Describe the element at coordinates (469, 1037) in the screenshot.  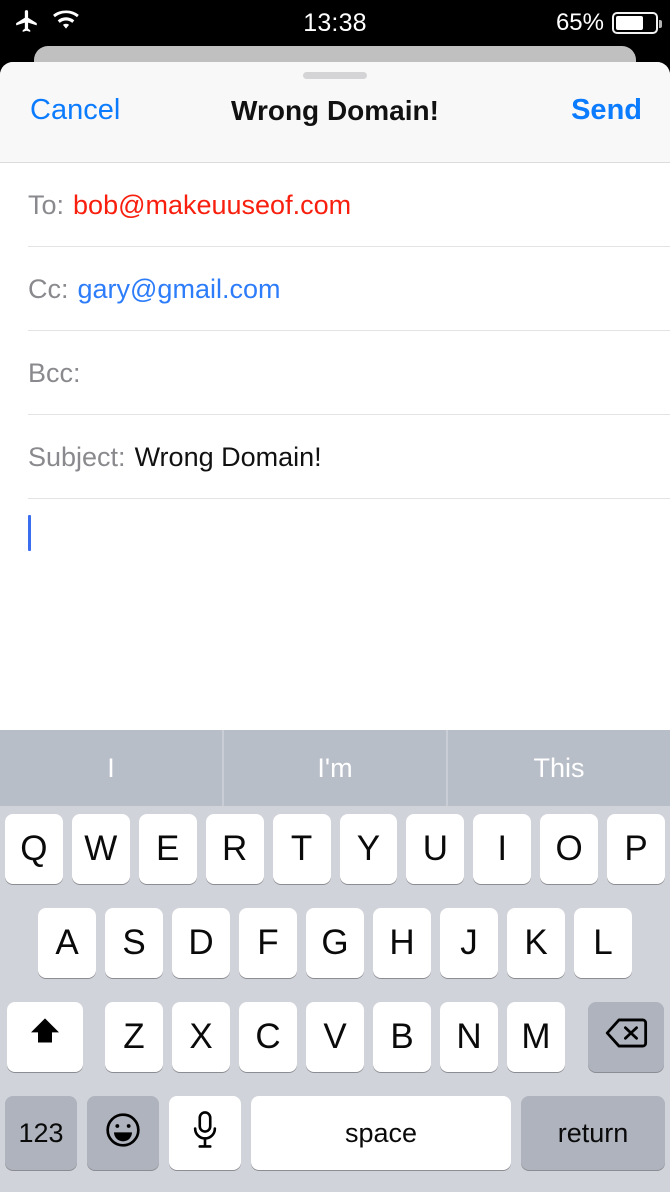
I see `key-n: N` at that location.